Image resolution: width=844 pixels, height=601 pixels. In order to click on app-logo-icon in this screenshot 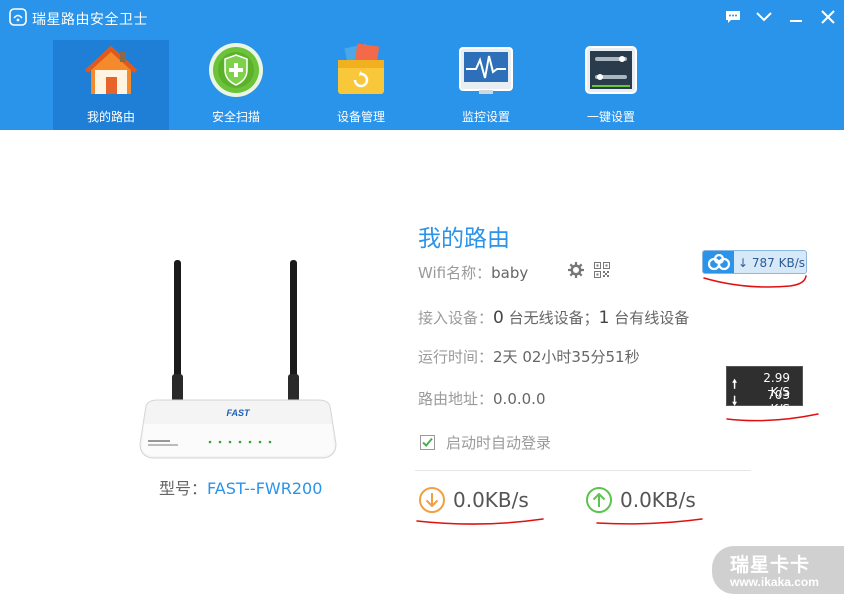, I will do `click(18, 17)`.